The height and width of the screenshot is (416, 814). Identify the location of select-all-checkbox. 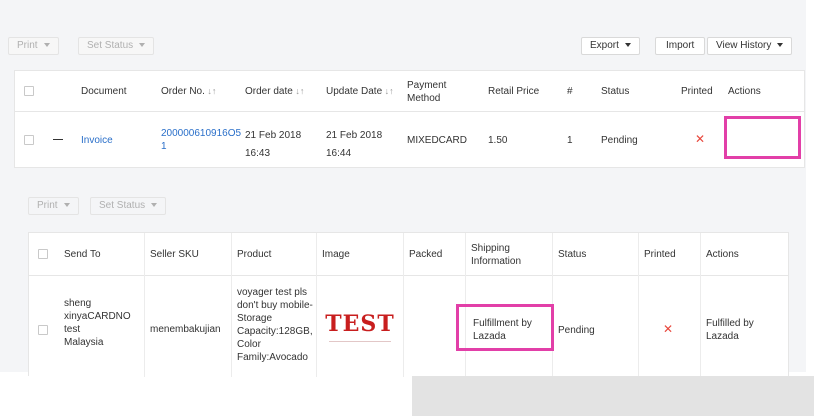
(29, 91).